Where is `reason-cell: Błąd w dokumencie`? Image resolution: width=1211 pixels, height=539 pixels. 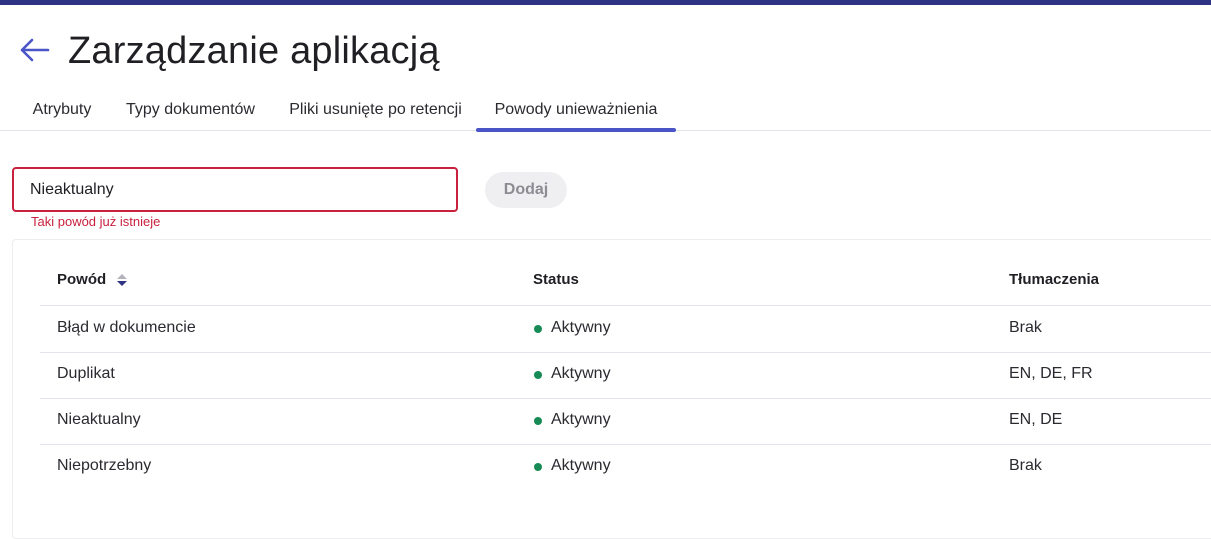
reason-cell: Błąd w dokumencie is located at coordinates (126, 327).